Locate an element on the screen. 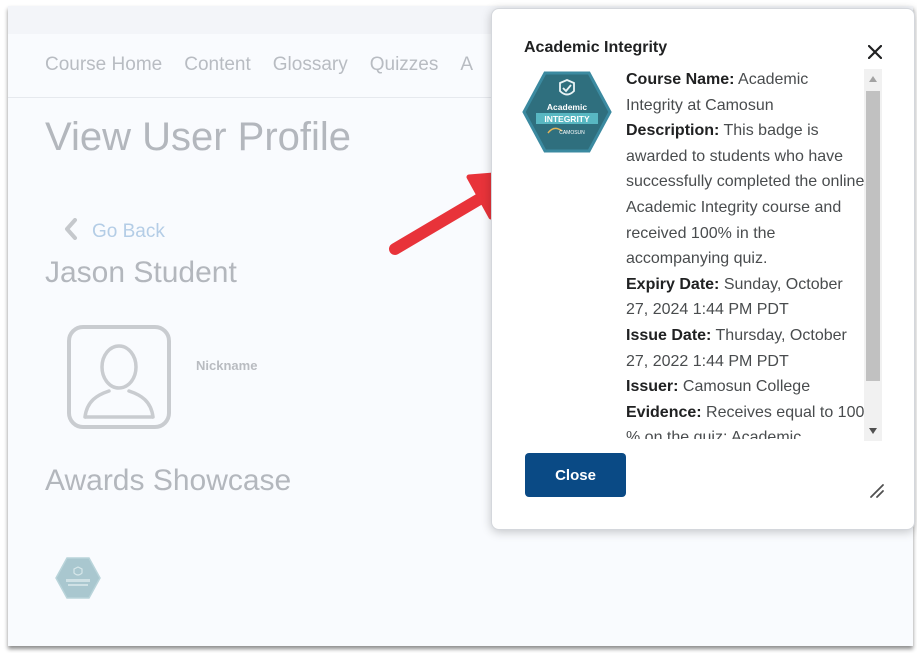 This screenshot has height=653, width=917. close-icon is located at coordinates (875, 52).